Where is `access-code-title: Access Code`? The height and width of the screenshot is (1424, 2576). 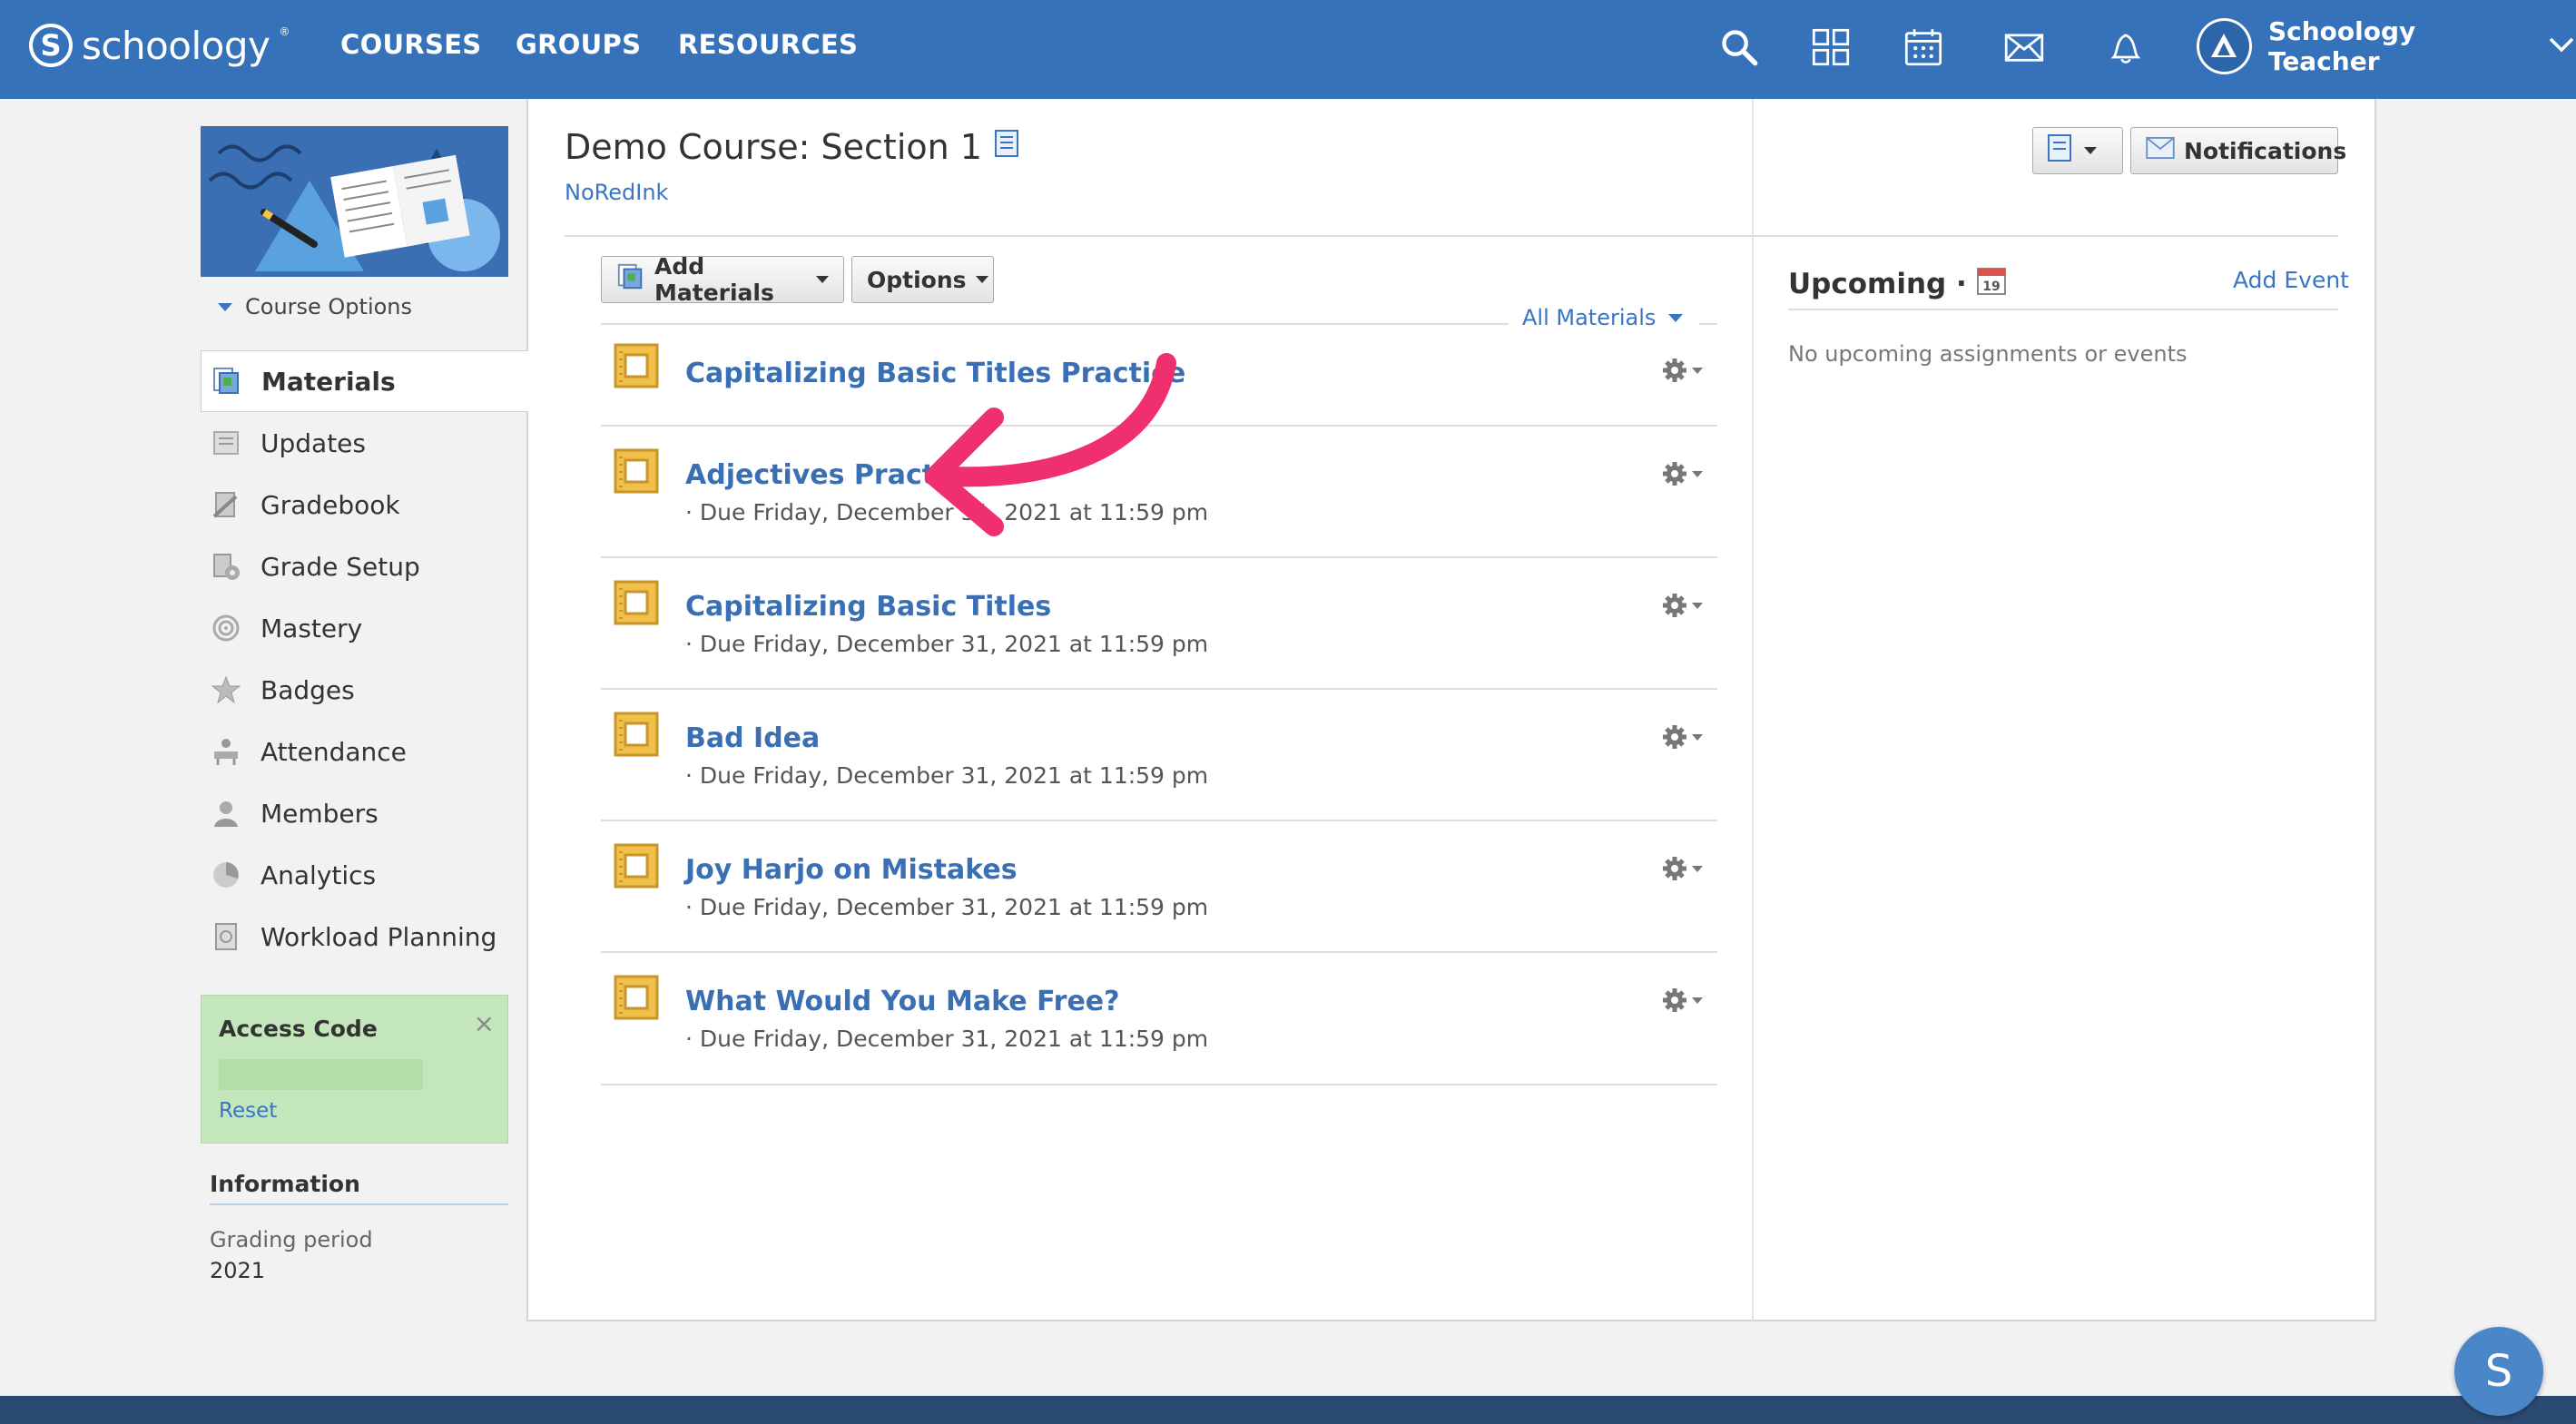
access-code-title: Access Code is located at coordinates (298, 1029).